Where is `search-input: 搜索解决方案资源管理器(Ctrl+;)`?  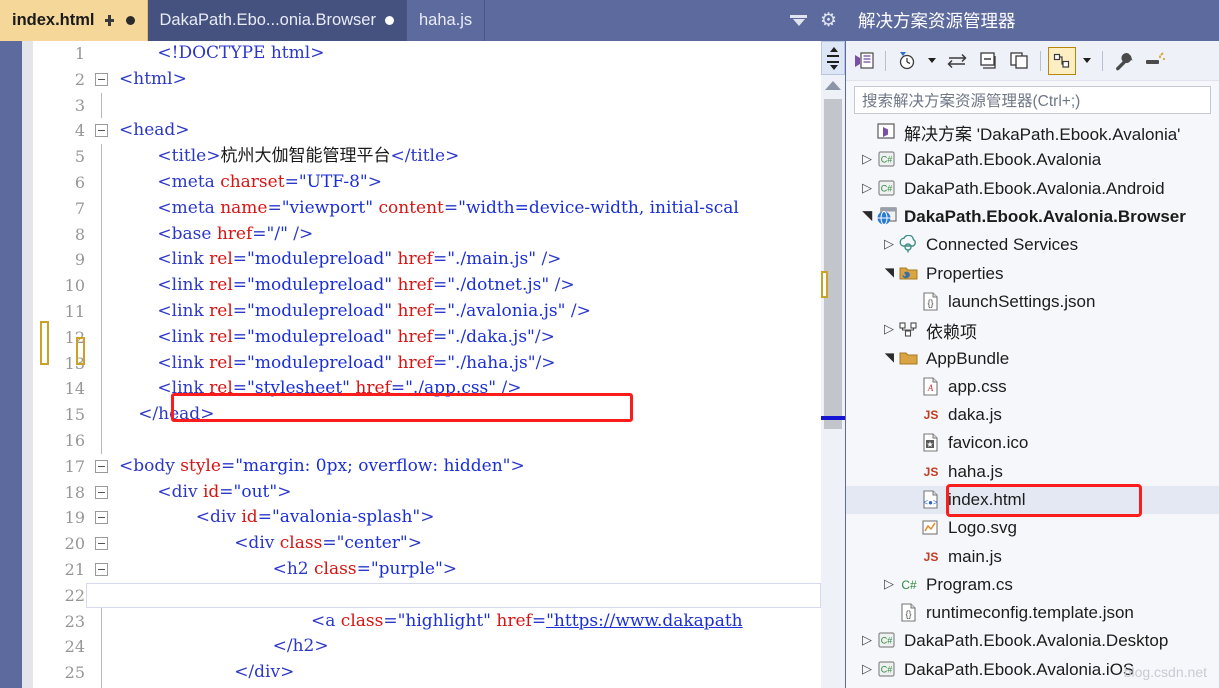 search-input: 搜索解决方案资源管理器(Ctrl+;) is located at coordinates (1032, 100).